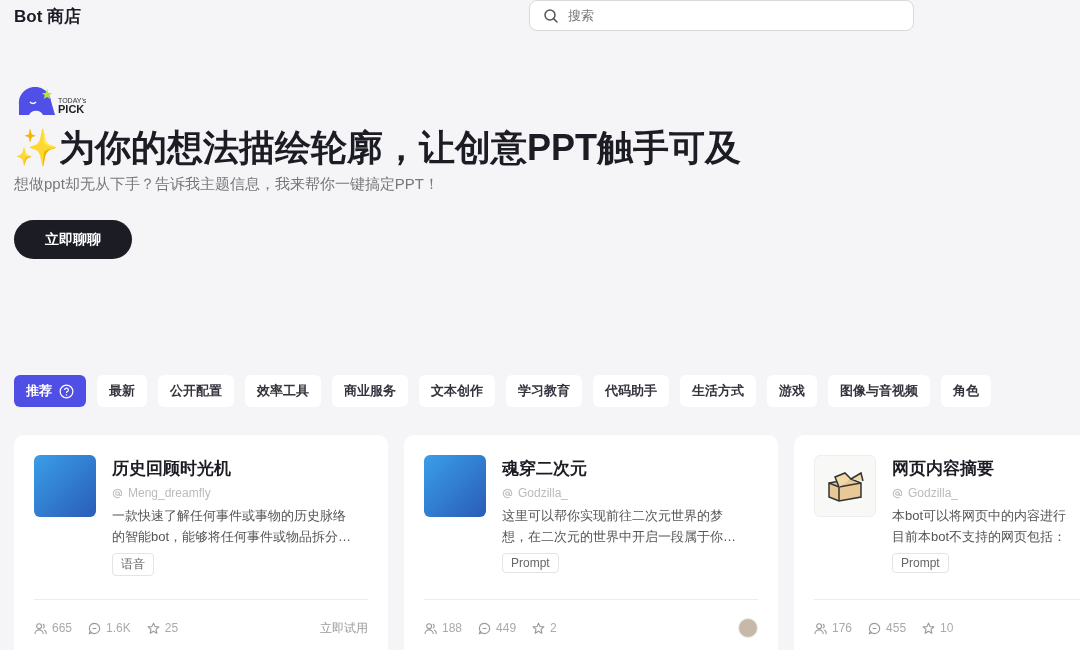  What do you see at coordinates (721, 15) in the screenshot?
I see `search-field: 搜索` at bounding box center [721, 15].